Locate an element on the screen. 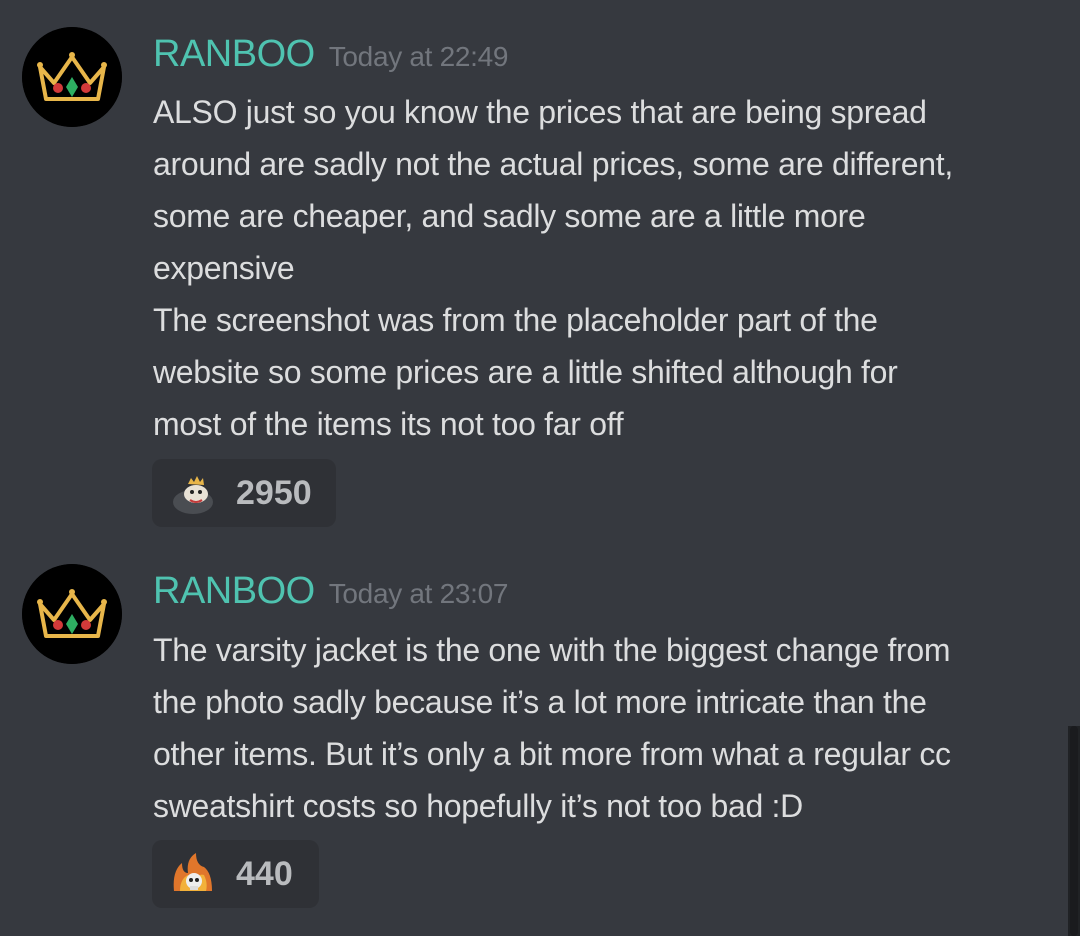 The image size is (1080, 936). reaction-count: 2950 is located at coordinates (274, 492).